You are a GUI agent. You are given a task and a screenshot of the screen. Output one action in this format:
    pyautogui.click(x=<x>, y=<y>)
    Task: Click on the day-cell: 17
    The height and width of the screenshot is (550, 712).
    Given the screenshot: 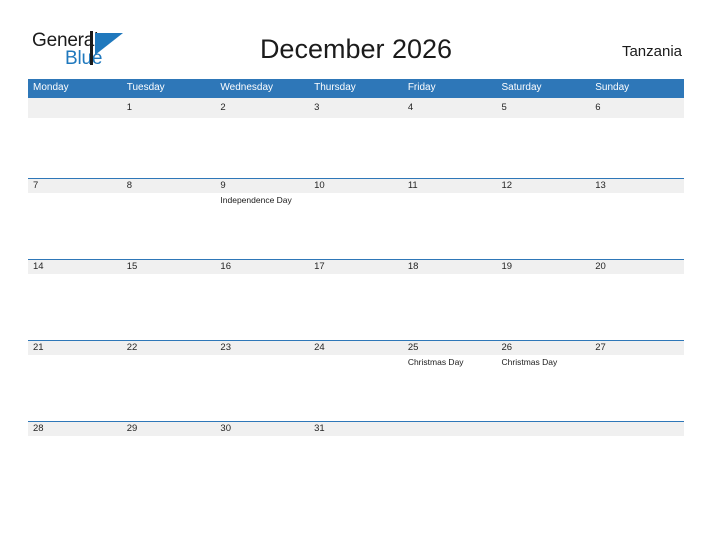 What is the action you would take?
    pyautogui.click(x=356, y=267)
    